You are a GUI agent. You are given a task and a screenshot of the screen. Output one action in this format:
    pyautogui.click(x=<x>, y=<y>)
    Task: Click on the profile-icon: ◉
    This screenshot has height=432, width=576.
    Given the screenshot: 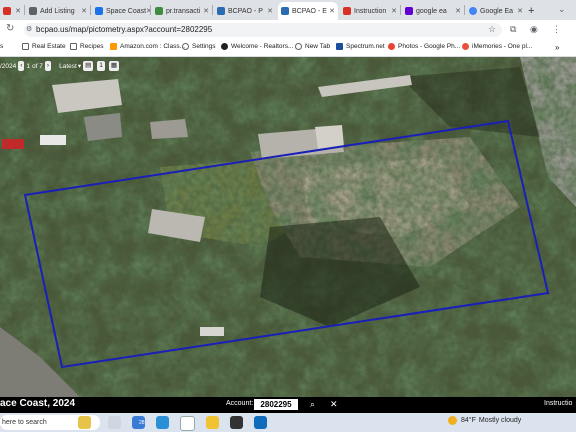 What is the action you would take?
    pyautogui.click(x=534, y=29)
    